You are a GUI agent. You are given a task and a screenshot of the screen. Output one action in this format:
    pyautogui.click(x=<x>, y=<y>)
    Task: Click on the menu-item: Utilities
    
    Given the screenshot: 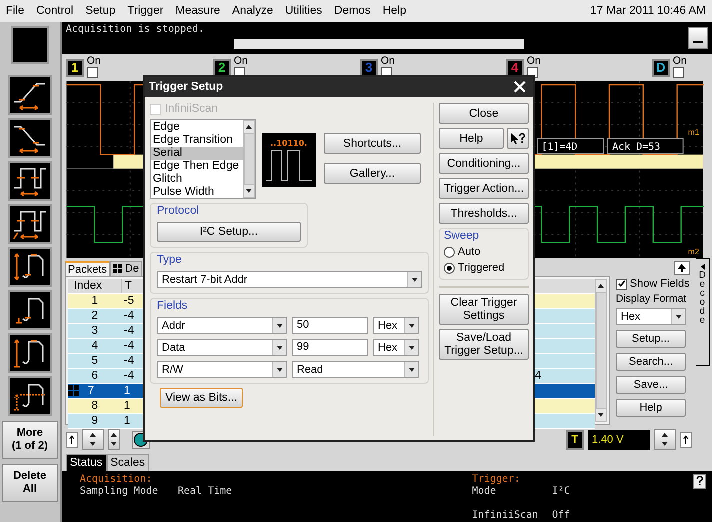 What is the action you would take?
    pyautogui.click(x=303, y=11)
    